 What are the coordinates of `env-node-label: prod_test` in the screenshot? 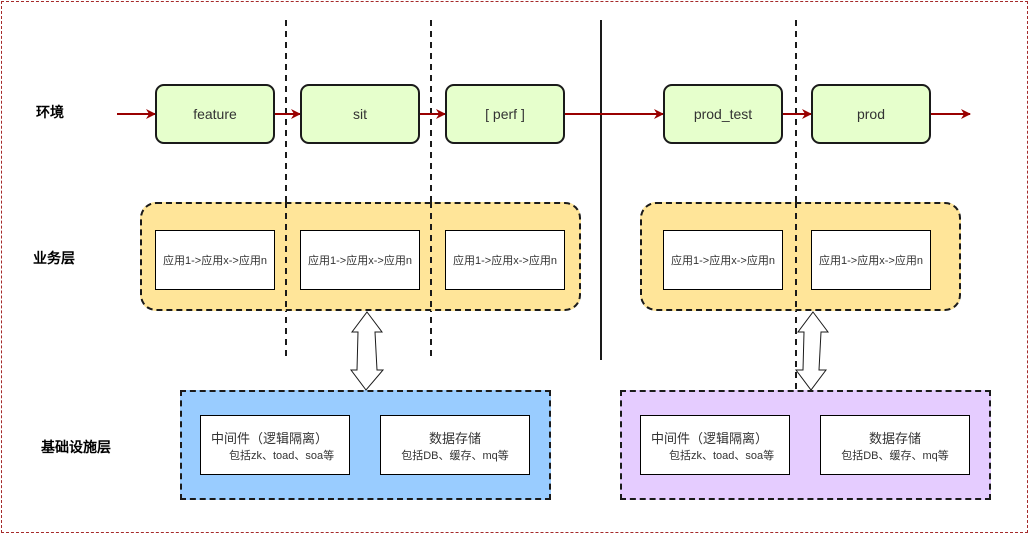 It's located at (723, 114).